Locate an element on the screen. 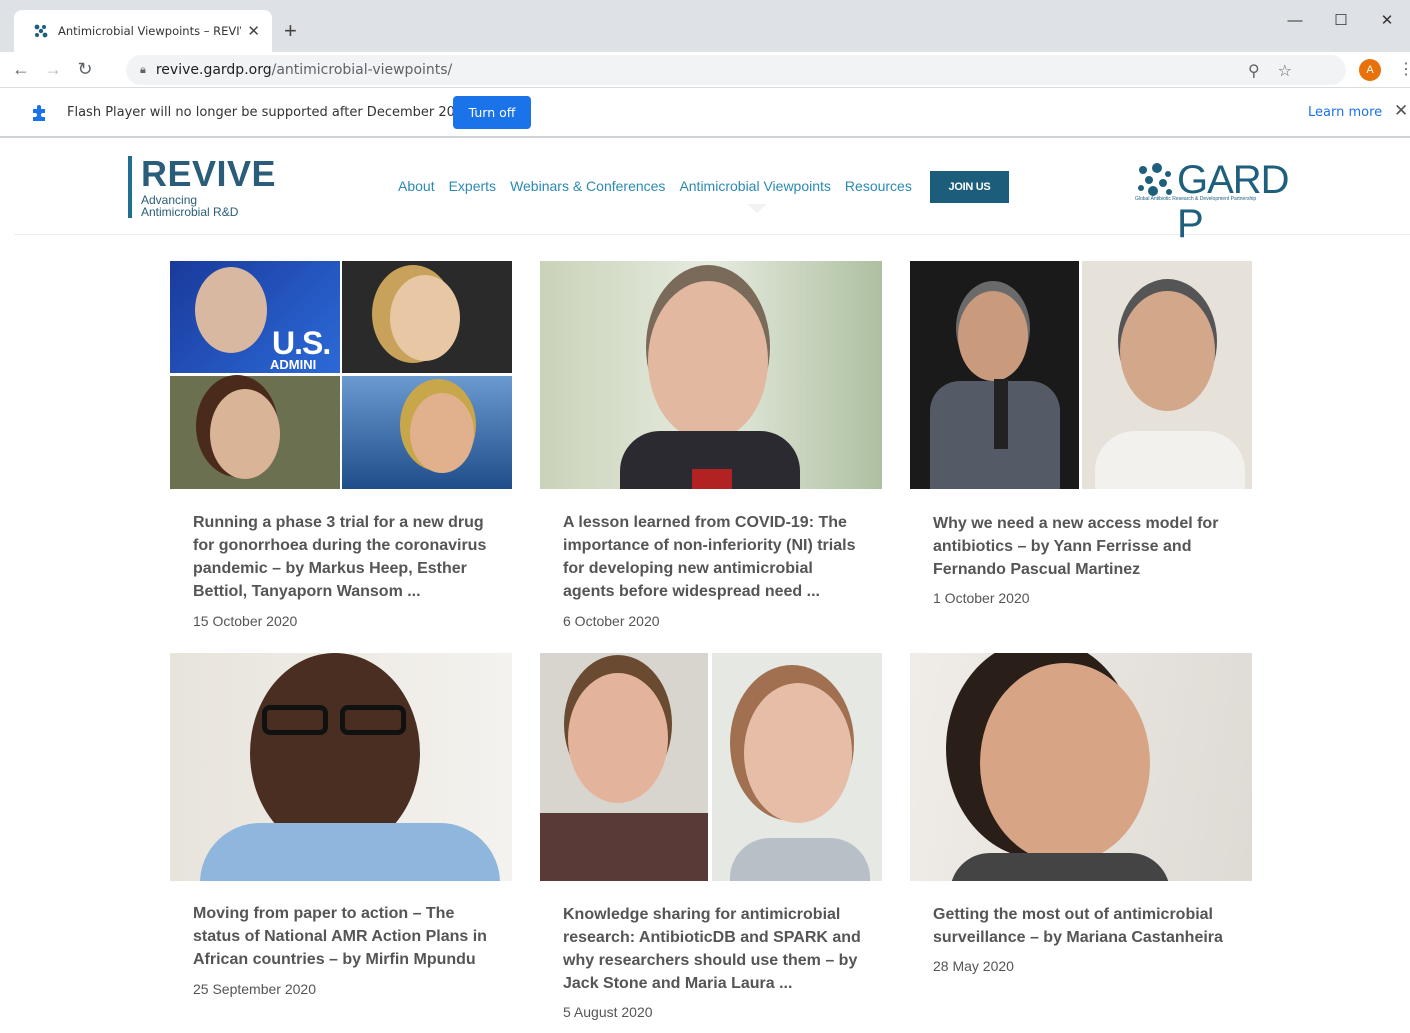 This screenshot has height=1033, width=1410. gardp-favicon-icon is located at coordinates (41, 31).